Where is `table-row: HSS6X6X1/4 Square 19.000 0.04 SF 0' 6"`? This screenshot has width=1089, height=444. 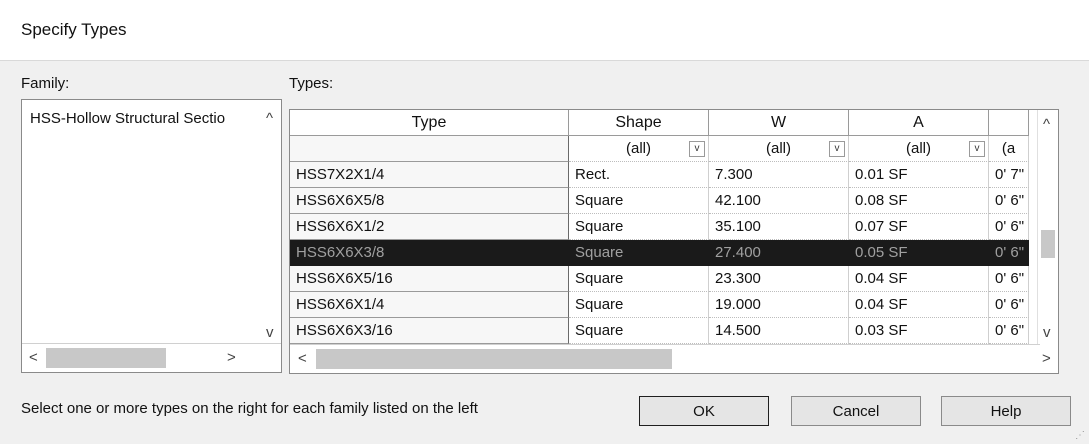
table-row: HSS6X6X1/4 Square 19.000 0.04 SF 0' 6" is located at coordinates (659, 305).